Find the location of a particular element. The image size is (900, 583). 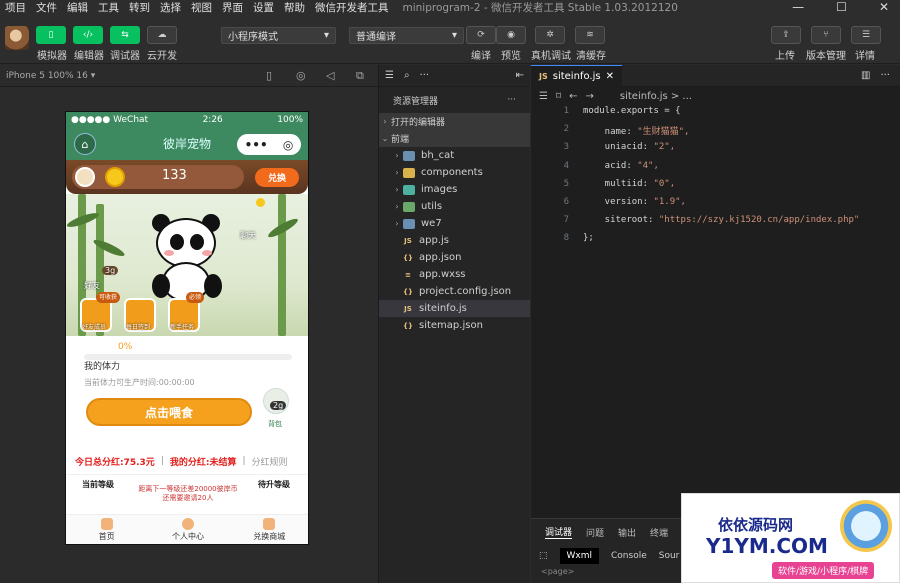

menu-item-select: 选择 is located at coordinates (170, 7).